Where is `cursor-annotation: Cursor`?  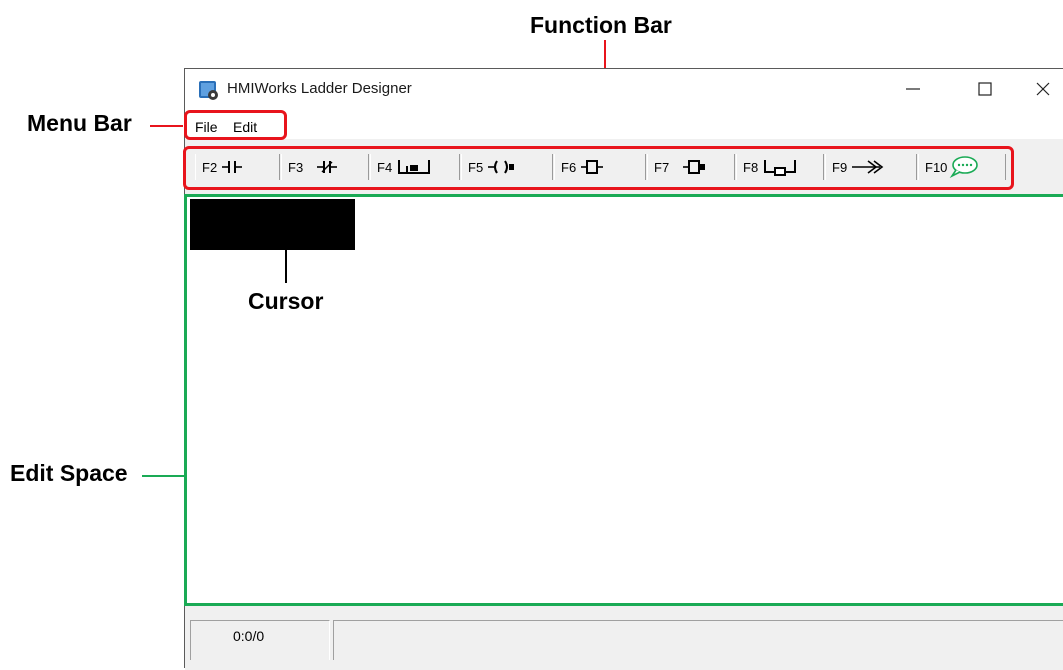
cursor-annotation: Cursor is located at coordinates (286, 301).